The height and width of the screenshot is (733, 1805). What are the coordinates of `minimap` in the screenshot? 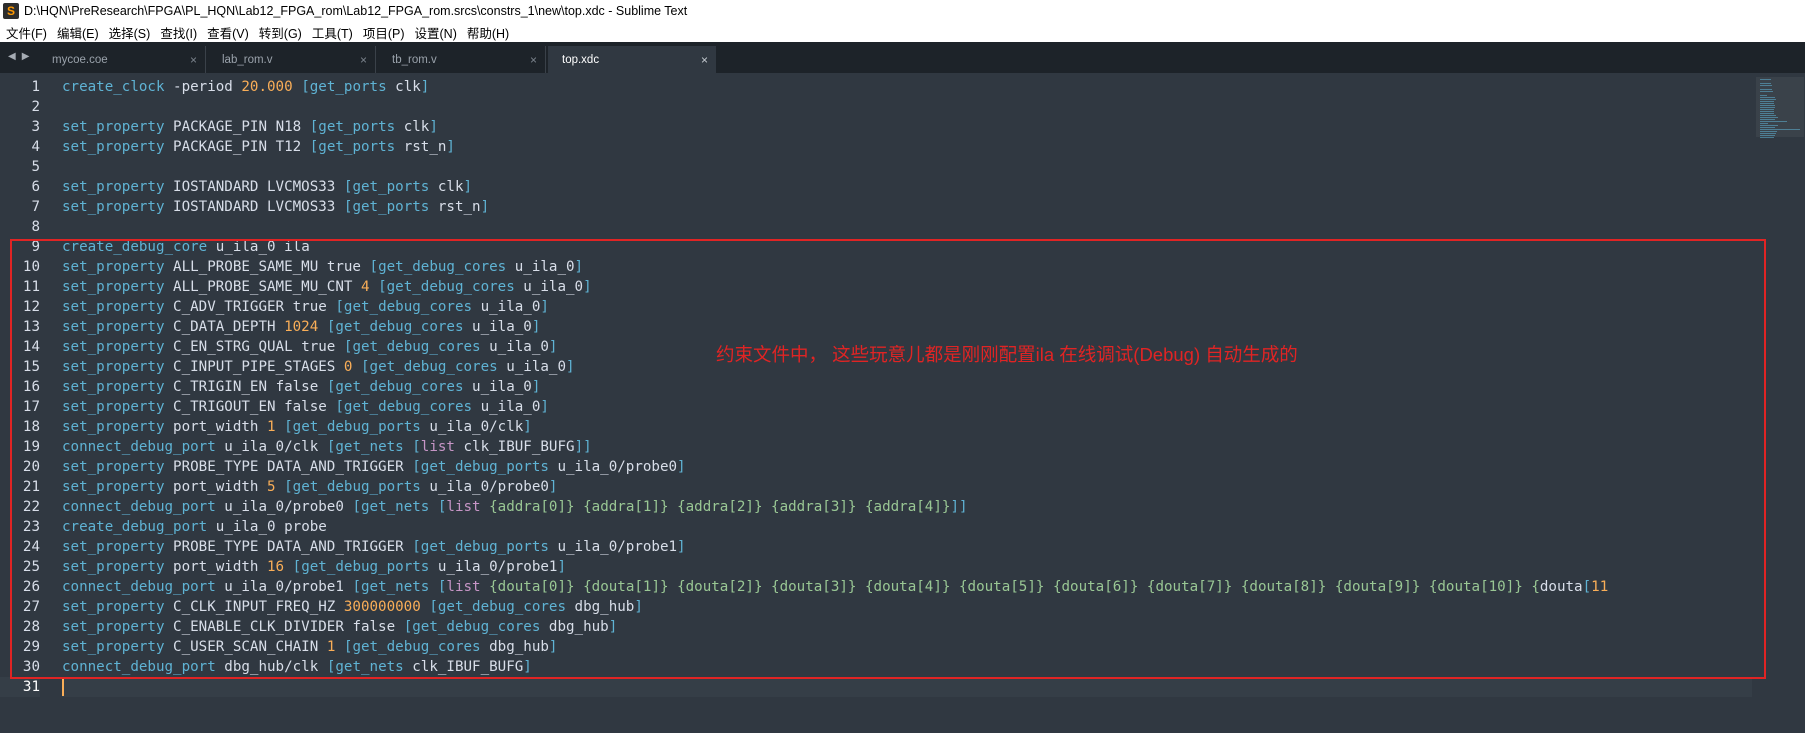 It's located at (1780, 112).